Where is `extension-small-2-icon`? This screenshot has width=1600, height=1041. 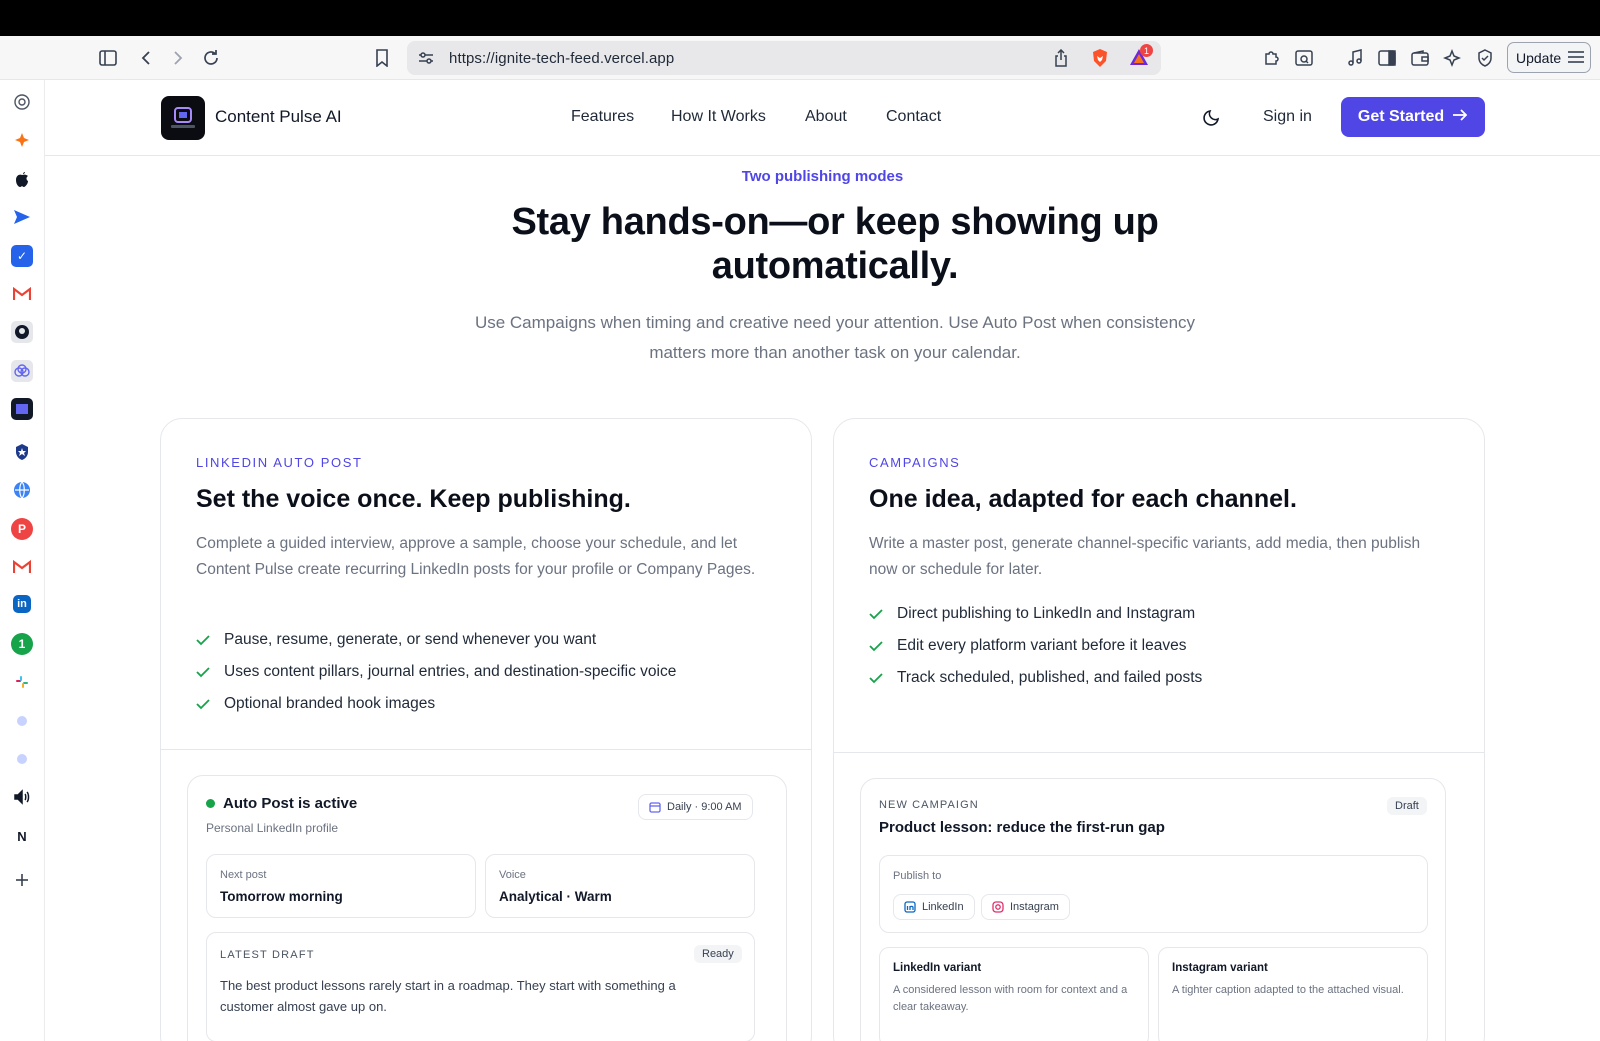
extension-small-2-icon is located at coordinates (22, 759).